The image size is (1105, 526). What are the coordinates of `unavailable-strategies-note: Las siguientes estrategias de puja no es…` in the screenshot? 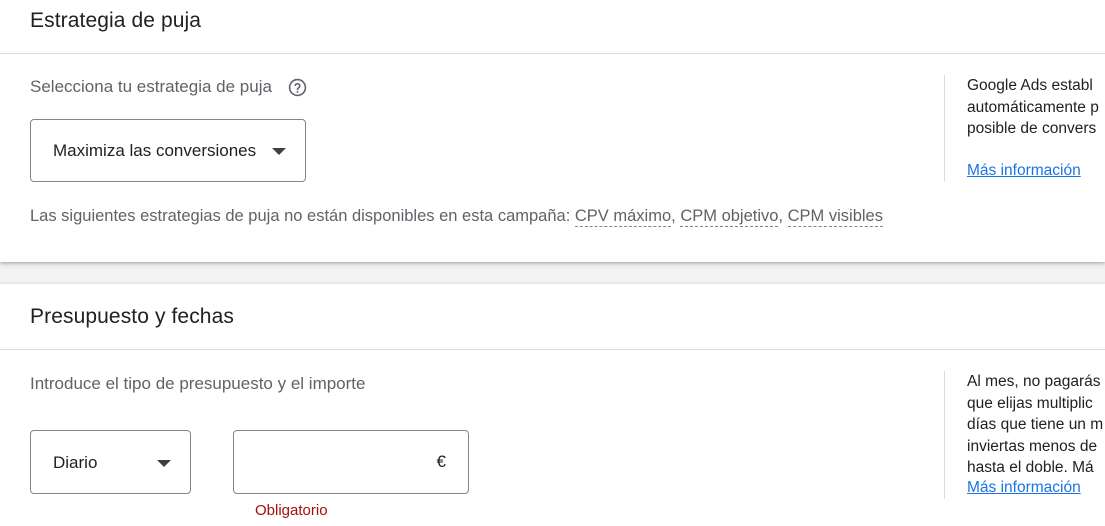 It's located at (456, 217).